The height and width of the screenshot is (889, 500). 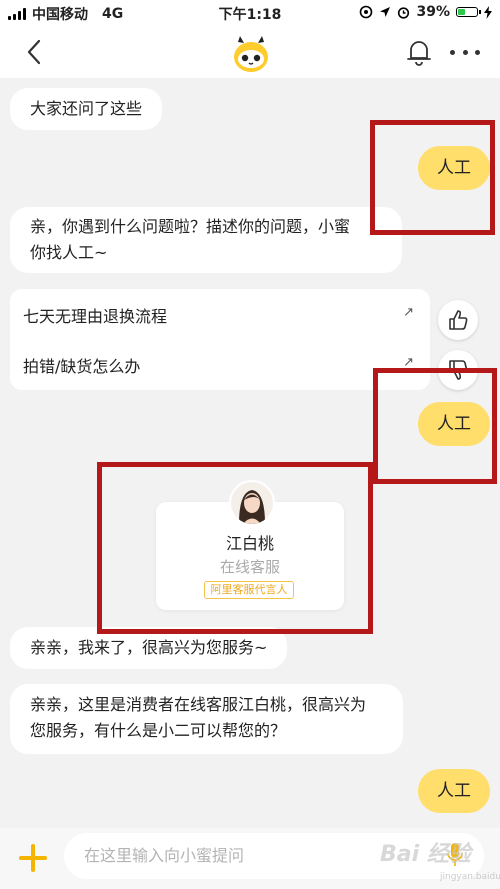 I want to click on battery-icon, so click(x=468, y=12).